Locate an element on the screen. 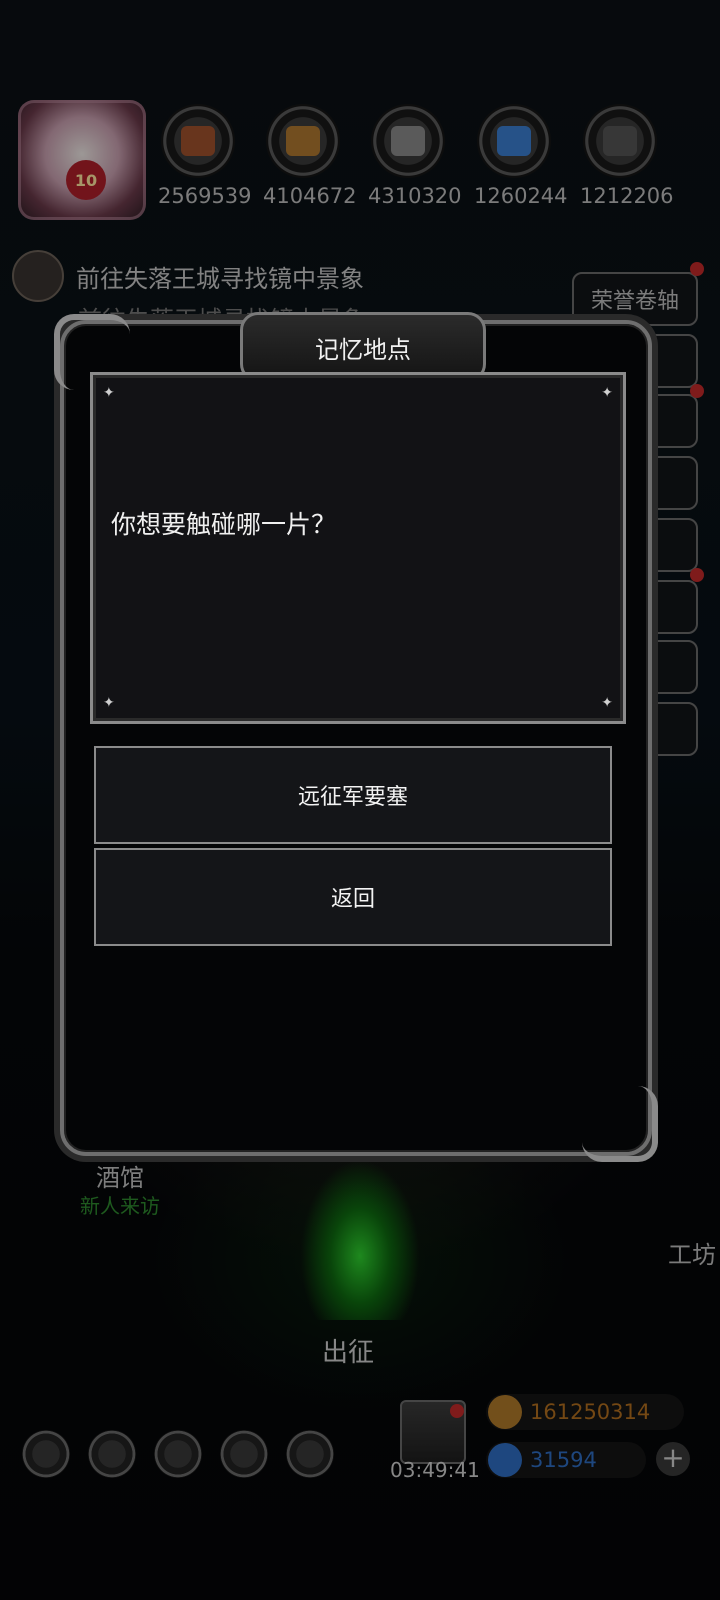 The width and height of the screenshot is (720, 1600). dialog-message: 你想要触碰哪一片？ is located at coordinates (224, 524).